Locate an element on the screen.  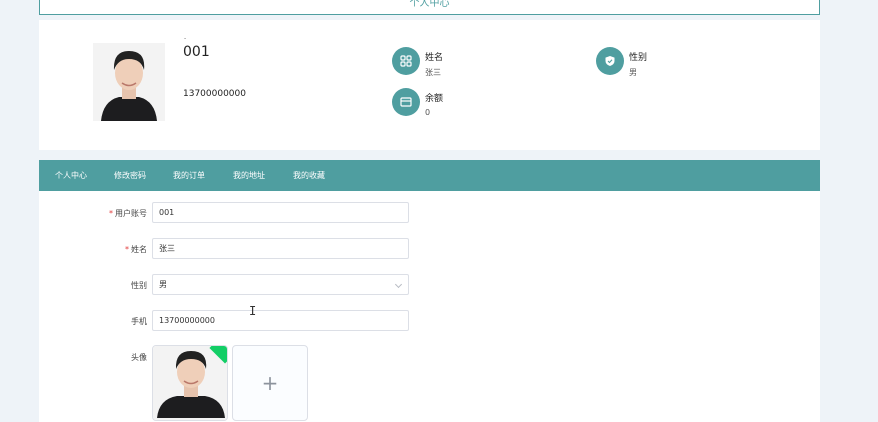
shield-icon is located at coordinates (610, 61).